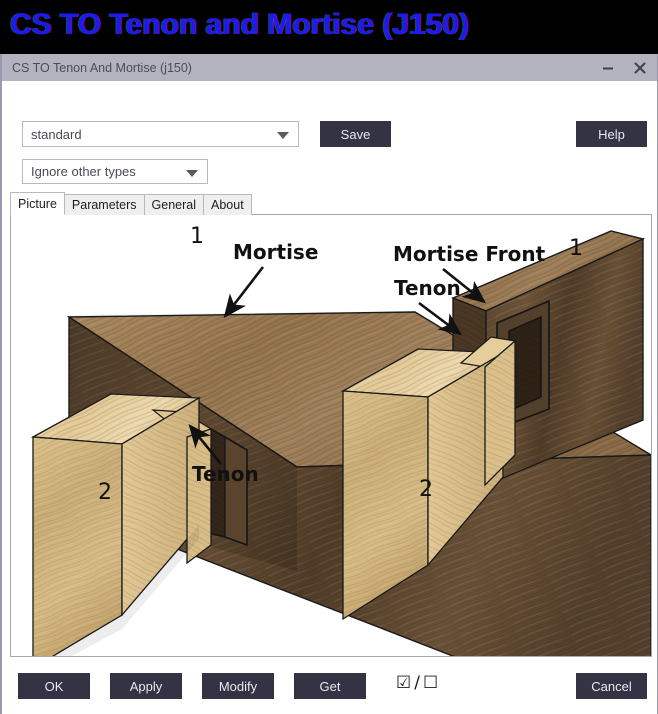  What do you see at coordinates (173, 204) in the screenshot?
I see `tab-general: General` at bounding box center [173, 204].